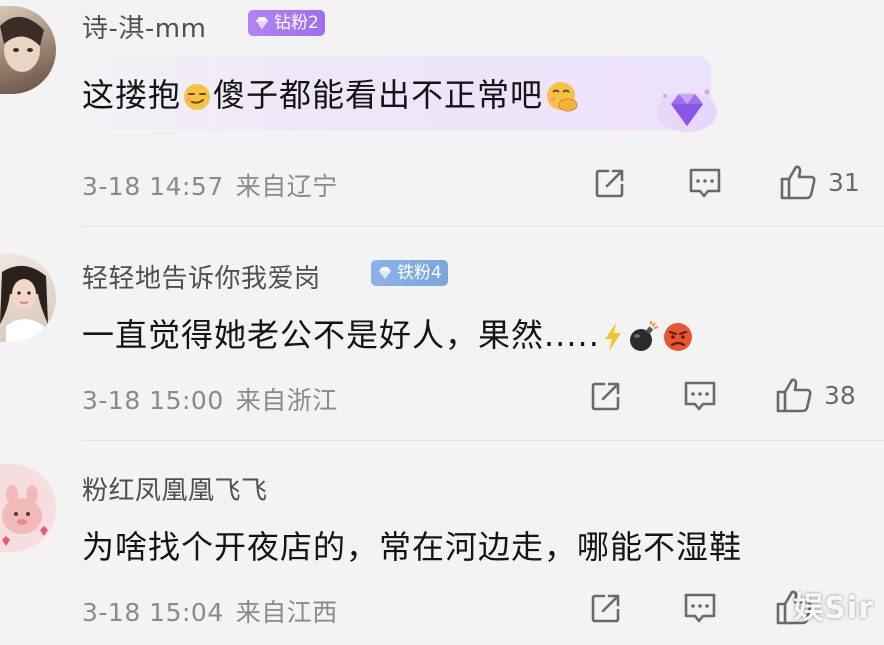  Describe the element at coordinates (562, 97) in the screenshot. I see `hand-over-mouth-emoji` at that location.